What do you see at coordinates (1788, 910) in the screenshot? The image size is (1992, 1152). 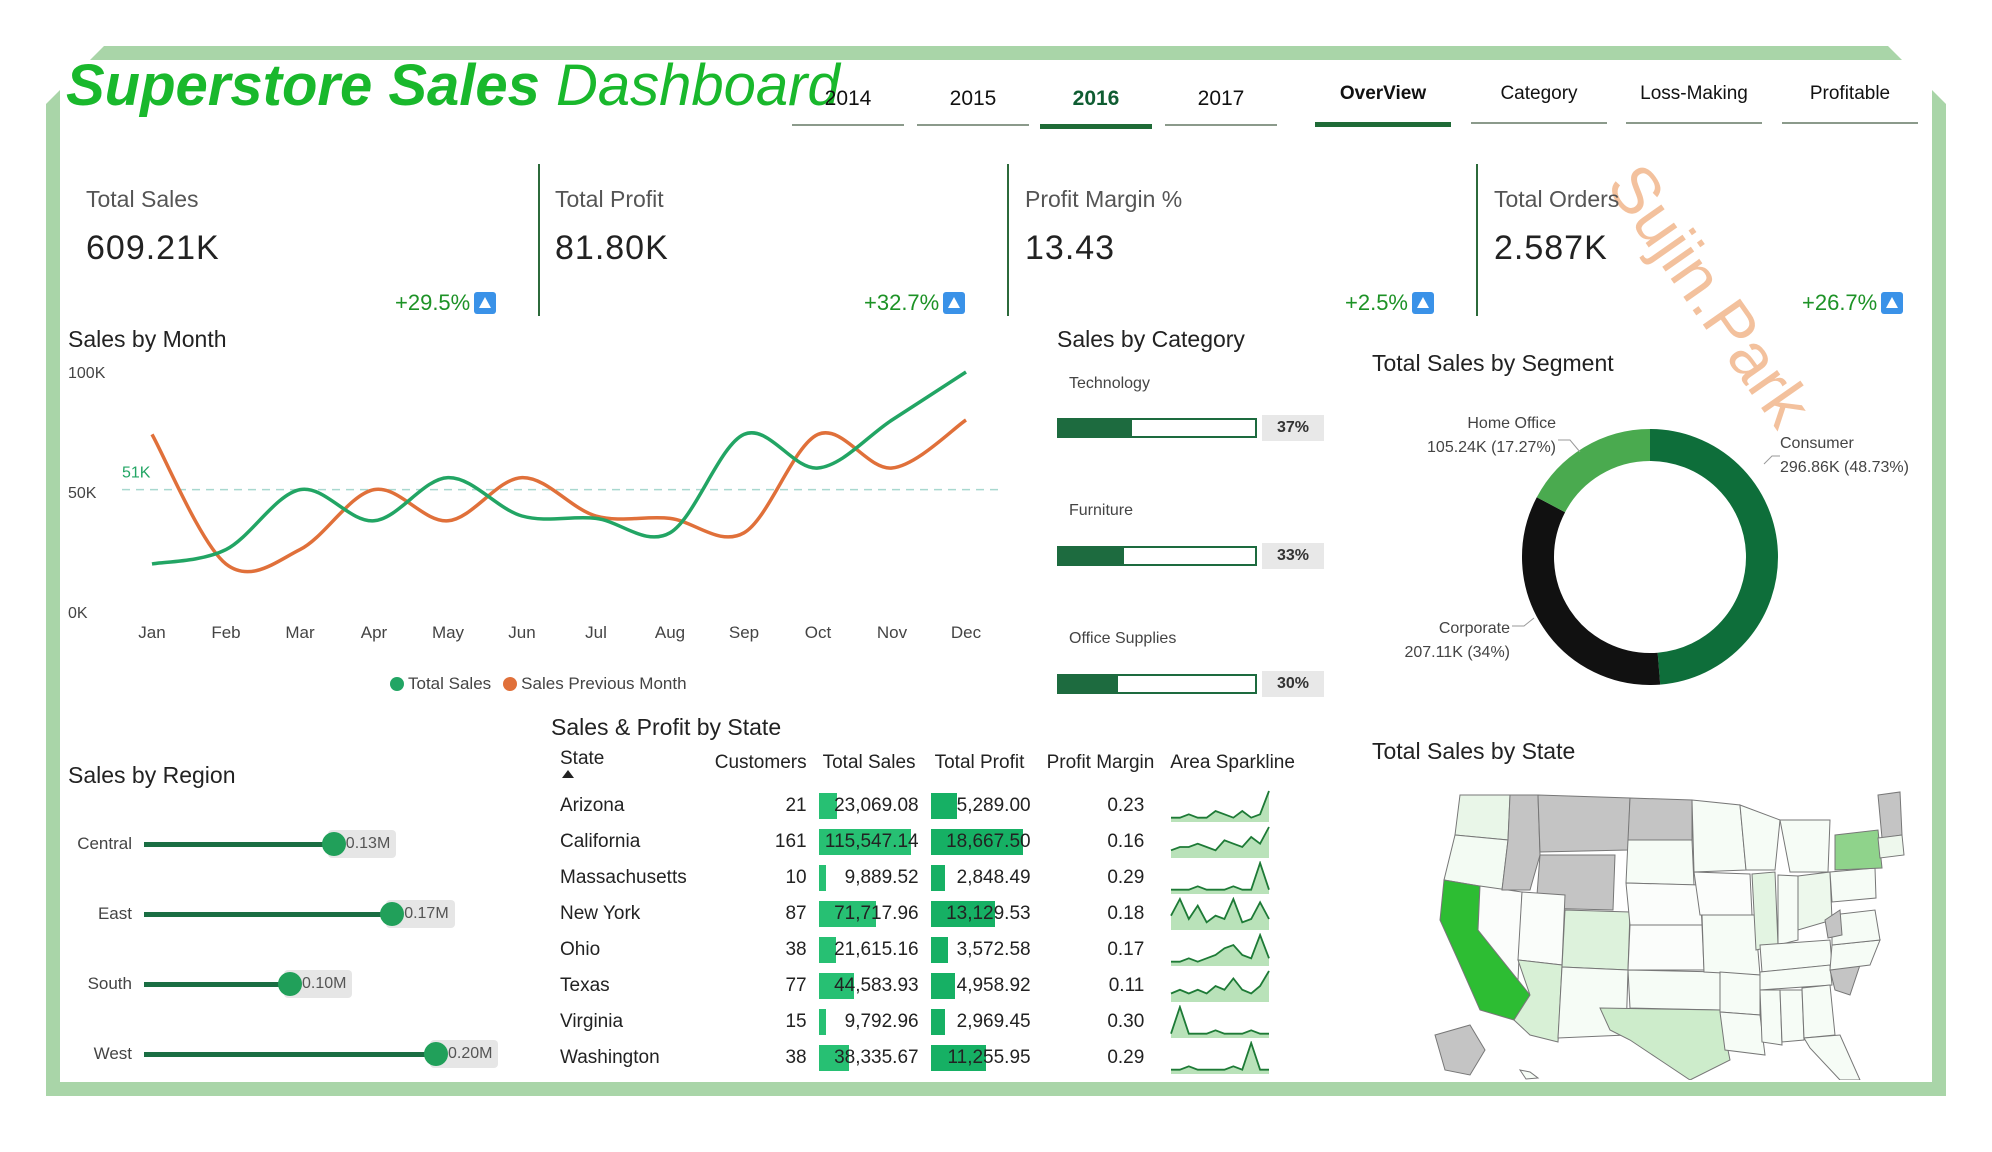 I see `map-state-indiana` at bounding box center [1788, 910].